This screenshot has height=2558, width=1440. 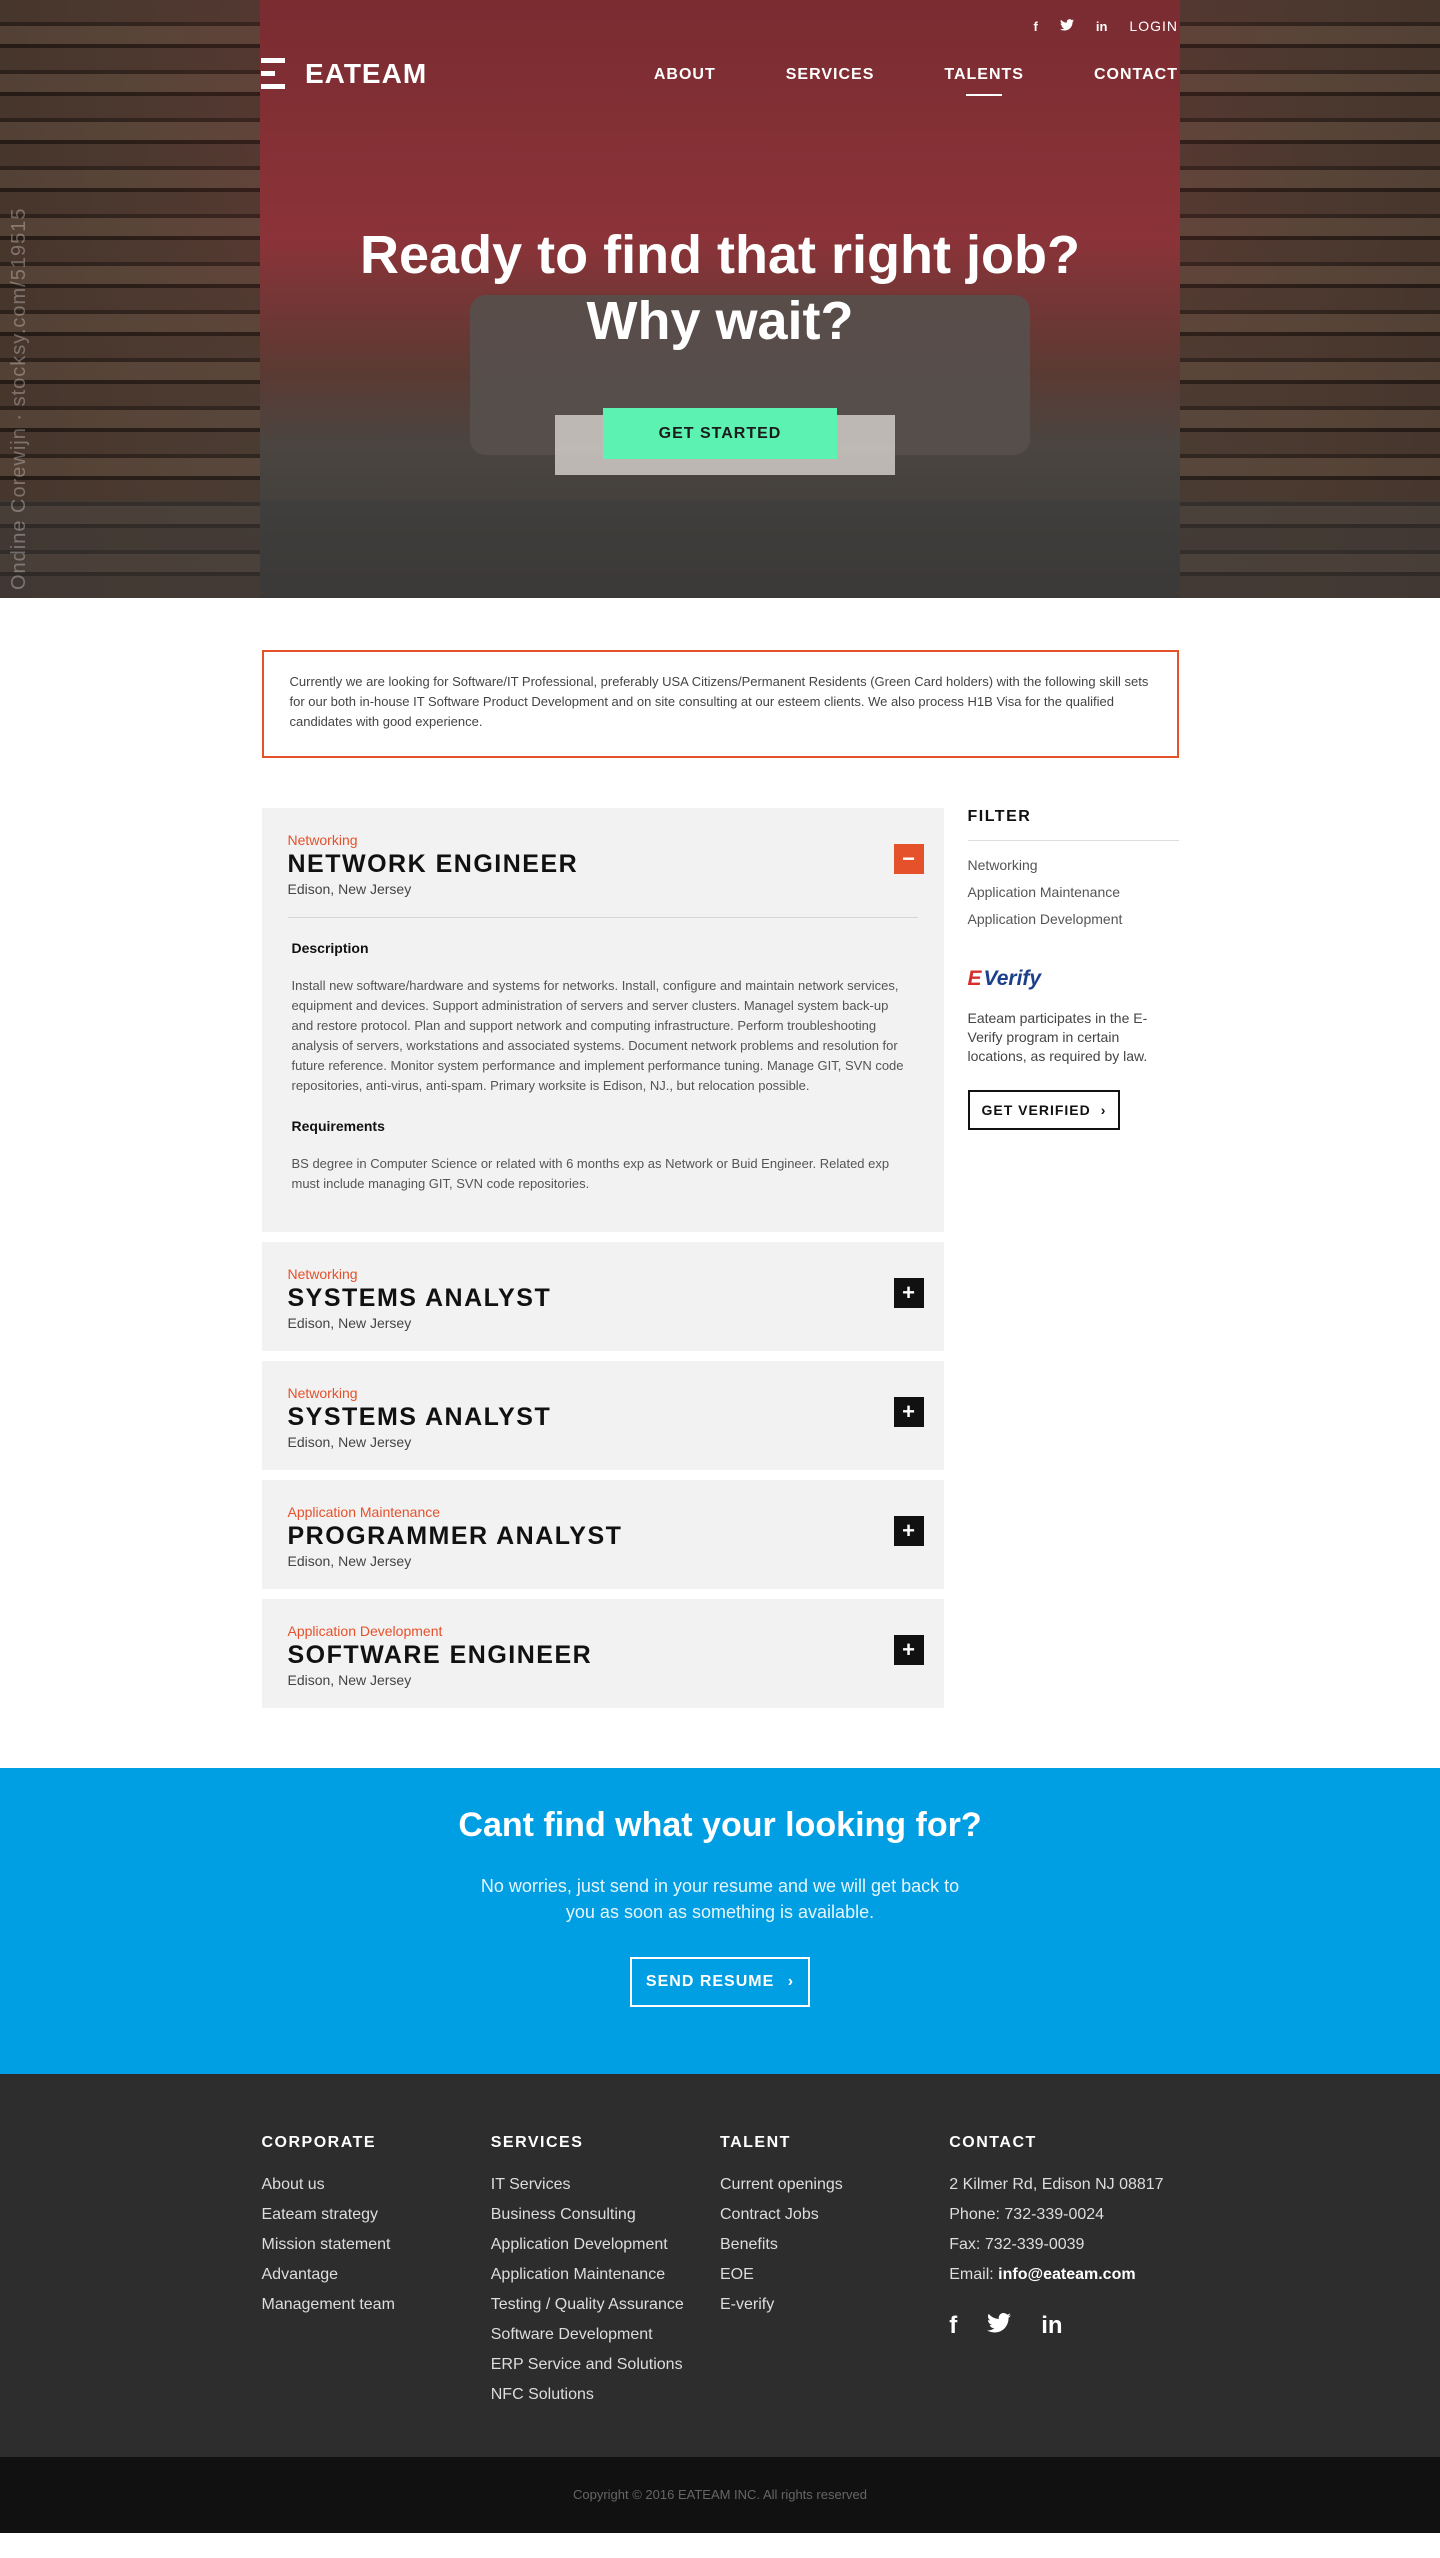 What do you see at coordinates (1012, 978) in the screenshot?
I see `everify-logo-word: Verify` at bounding box center [1012, 978].